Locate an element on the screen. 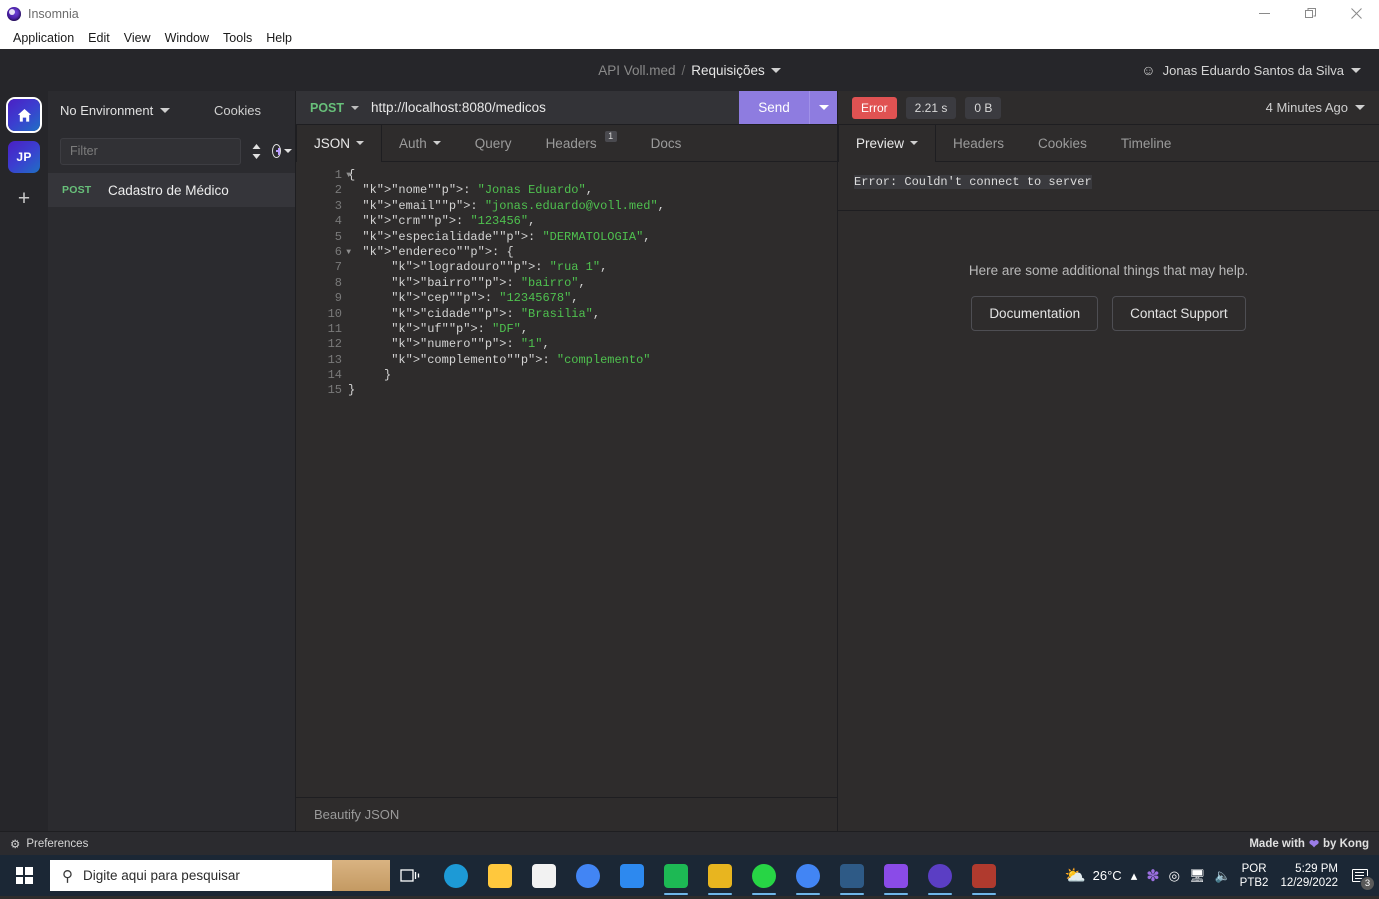 This screenshot has width=1379, height=899. cookies-button: Cookies is located at coordinates (248, 110).